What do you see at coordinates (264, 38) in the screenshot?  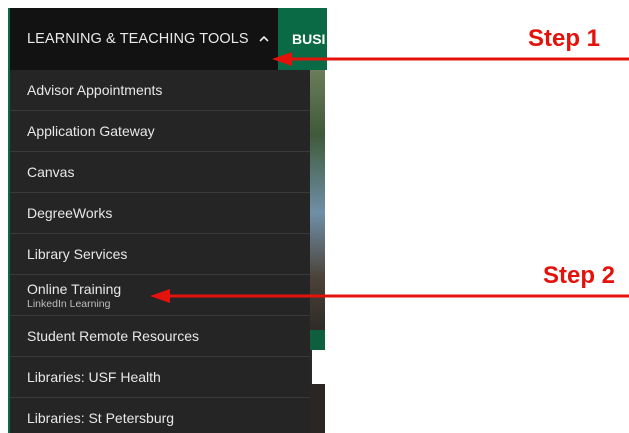 I see `chevron-up-icon` at bounding box center [264, 38].